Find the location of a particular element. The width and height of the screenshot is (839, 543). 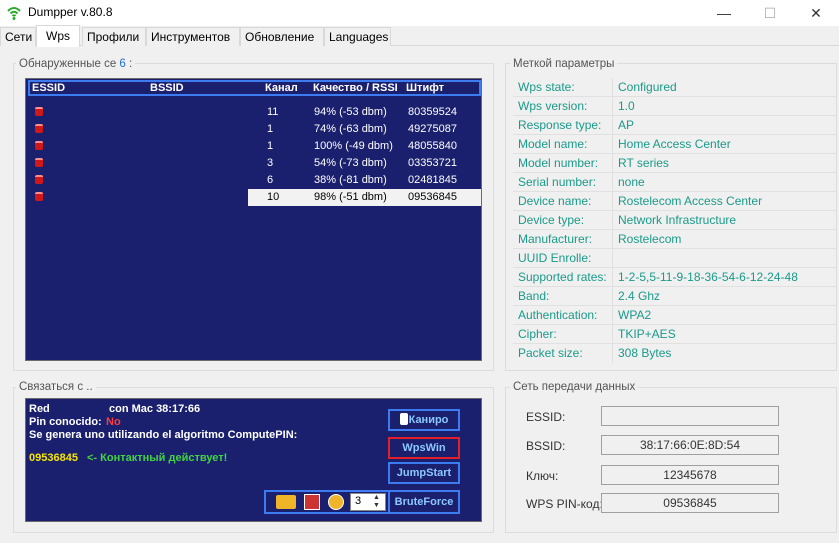

param-key: Device name: is located at coordinates (555, 201).